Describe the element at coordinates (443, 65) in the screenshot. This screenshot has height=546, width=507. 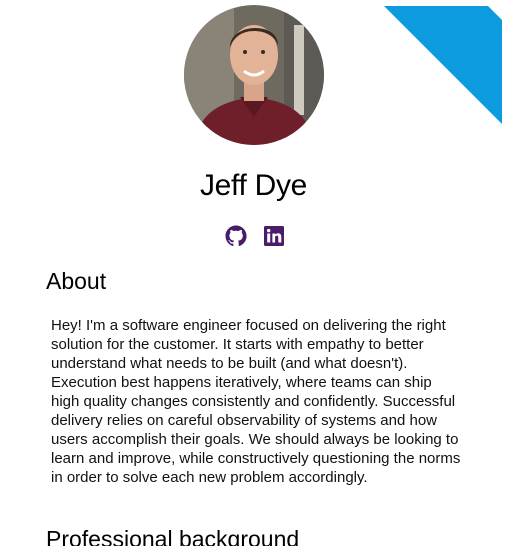
I see `corner-ribbon` at that location.